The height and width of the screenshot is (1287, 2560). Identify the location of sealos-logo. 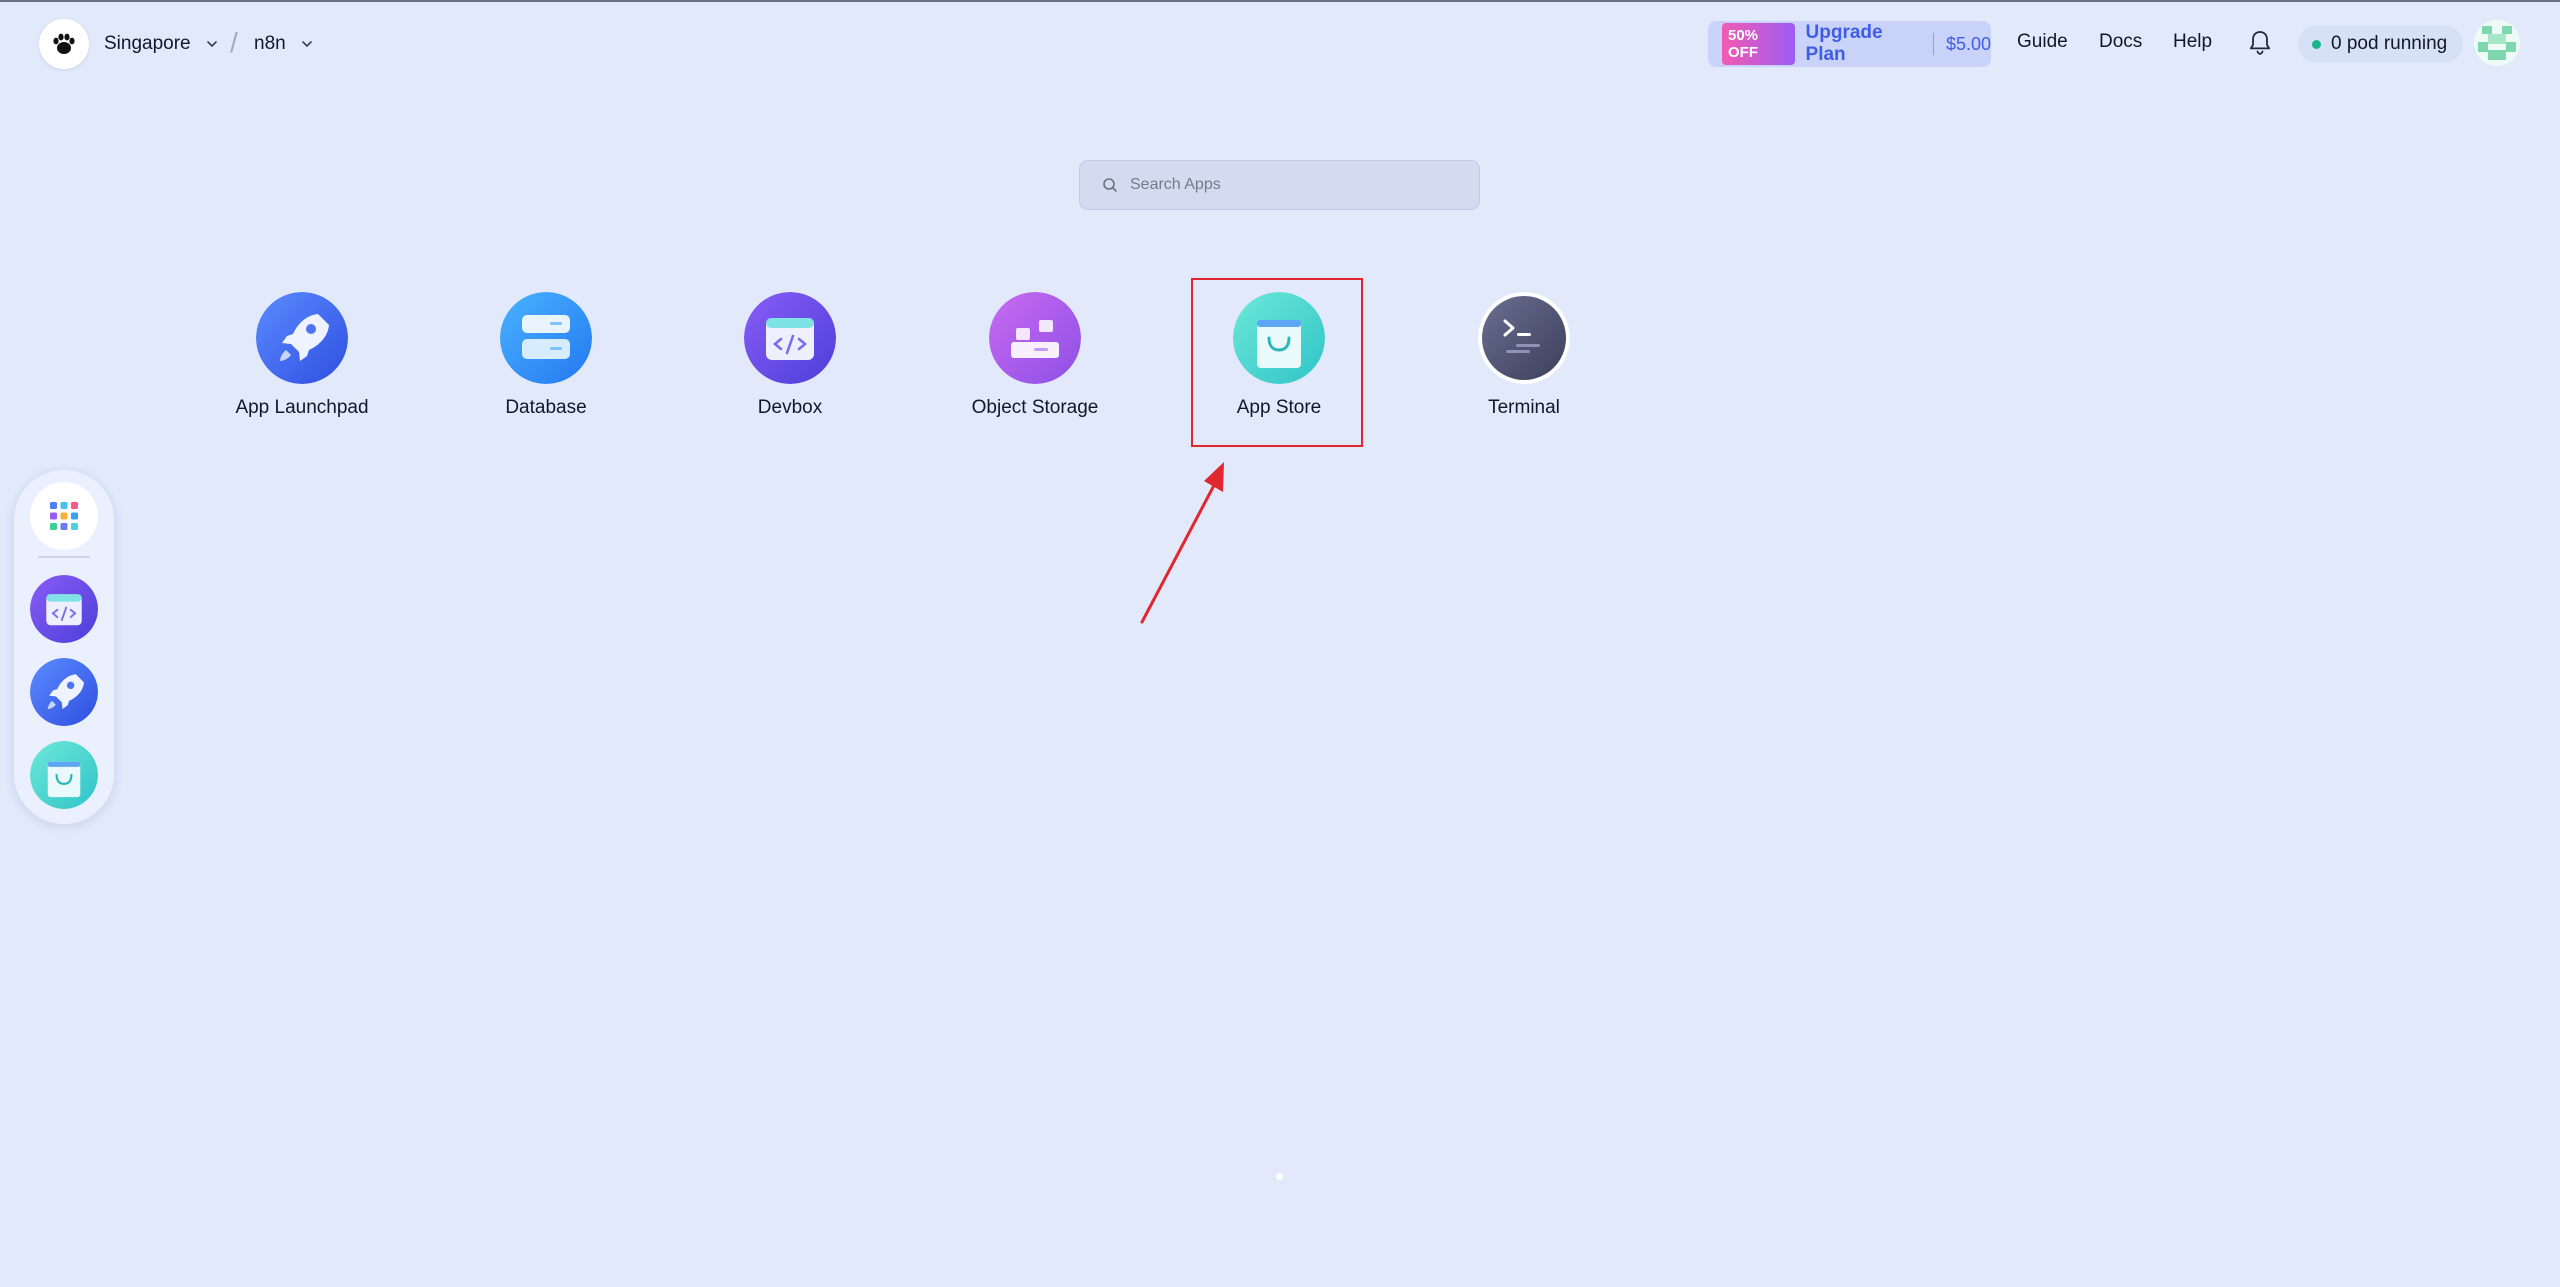
(64, 44).